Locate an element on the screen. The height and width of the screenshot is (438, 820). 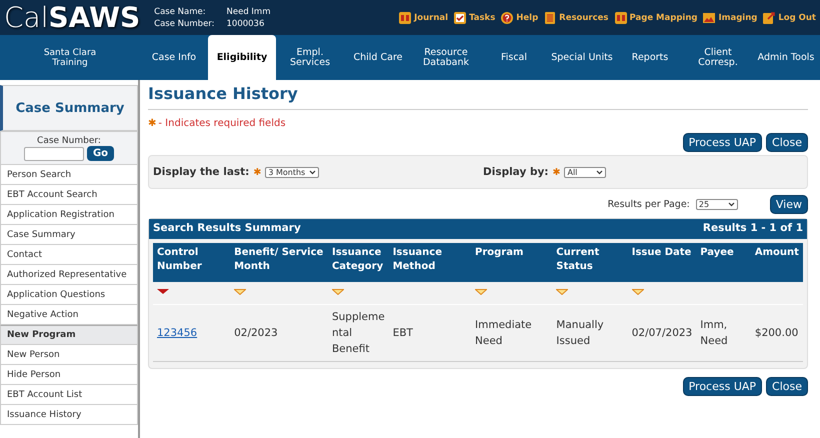
header-link: Journal is located at coordinates (423, 17).